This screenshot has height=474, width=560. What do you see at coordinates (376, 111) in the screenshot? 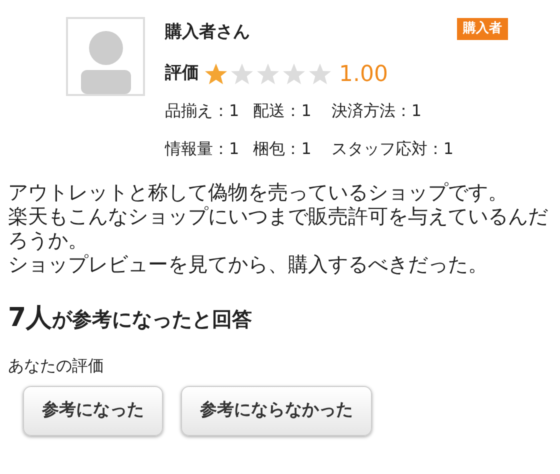
I see `sub-rating: 決済方法：1` at bounding box center [376, 111].